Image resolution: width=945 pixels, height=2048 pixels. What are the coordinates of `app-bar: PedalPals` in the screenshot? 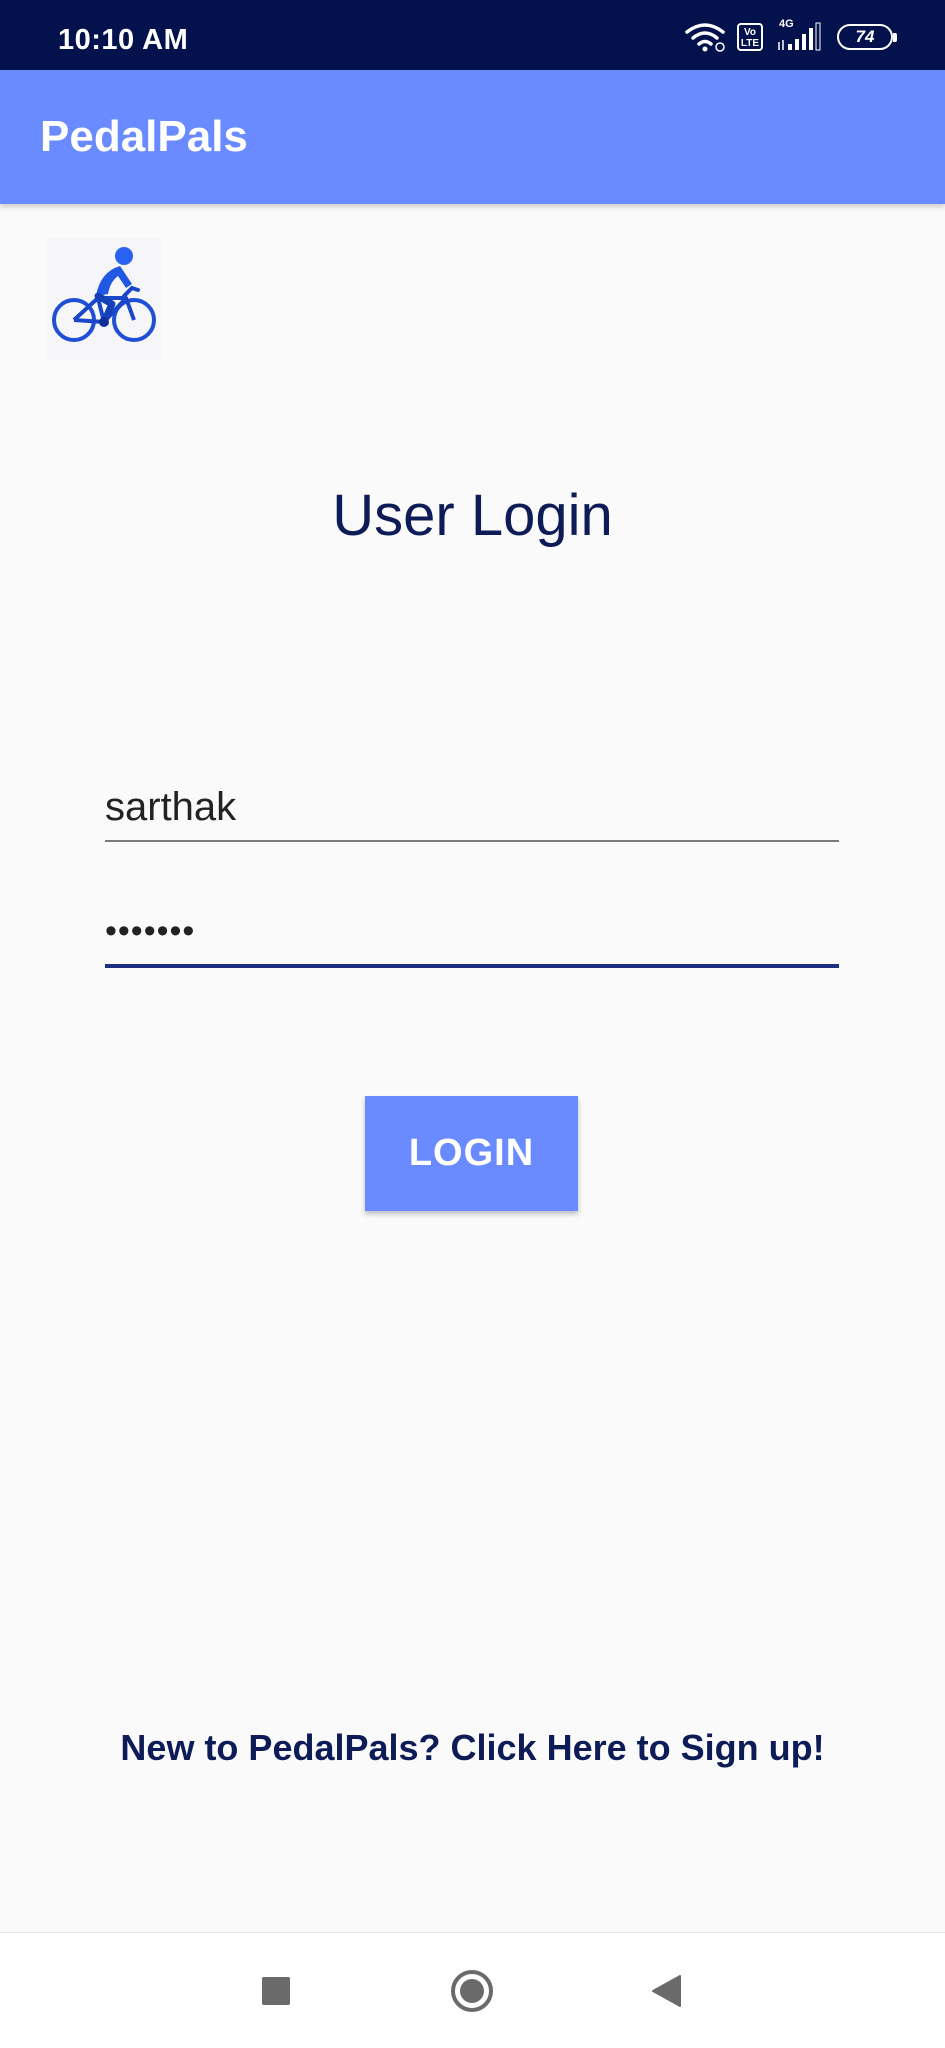 It's located at (472, 137).